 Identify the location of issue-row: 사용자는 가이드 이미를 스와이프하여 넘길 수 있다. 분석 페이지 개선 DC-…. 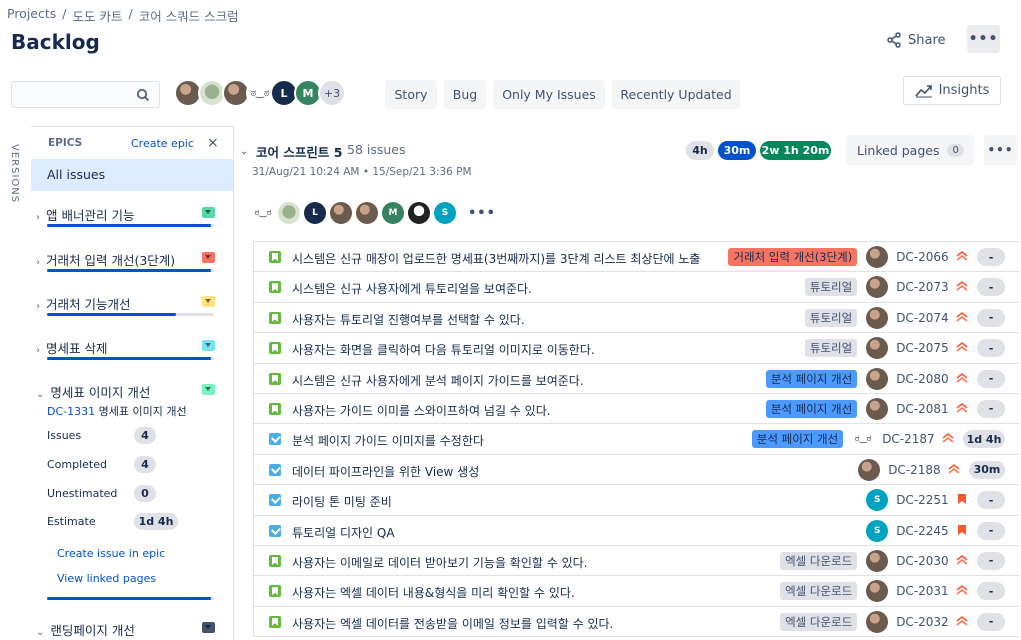
(636, 409).